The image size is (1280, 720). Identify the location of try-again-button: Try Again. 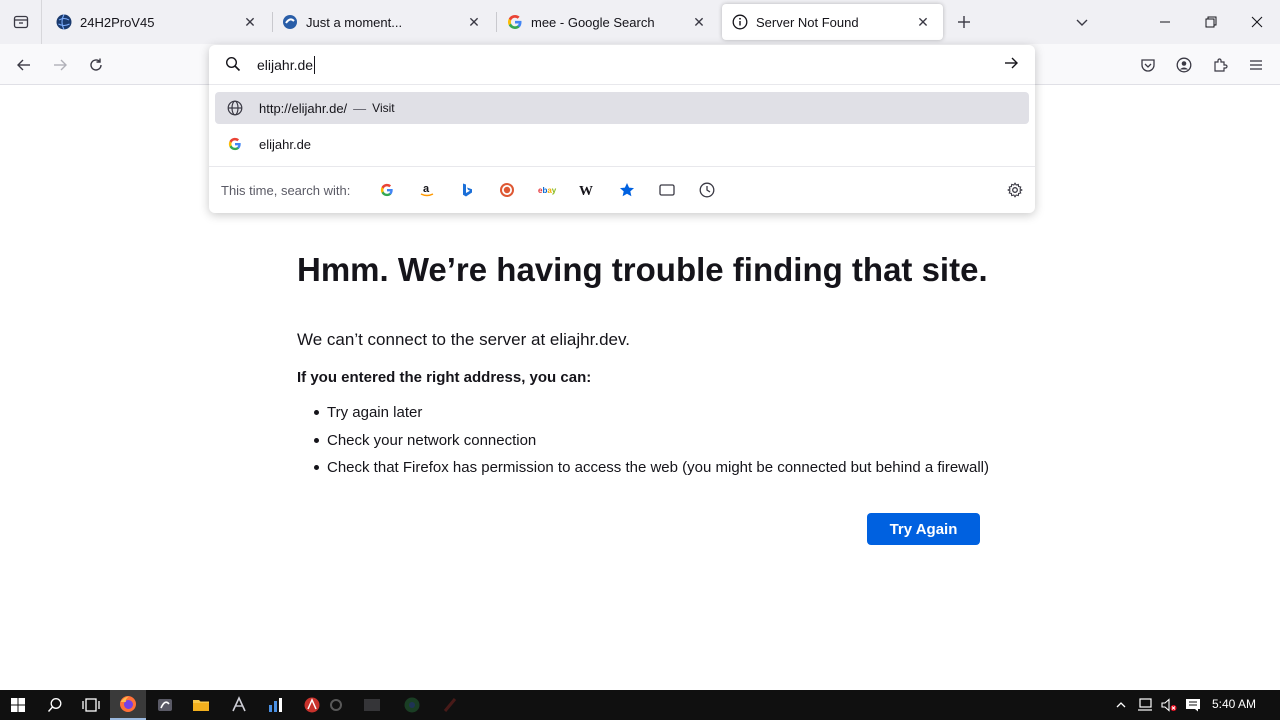
(923, 529).